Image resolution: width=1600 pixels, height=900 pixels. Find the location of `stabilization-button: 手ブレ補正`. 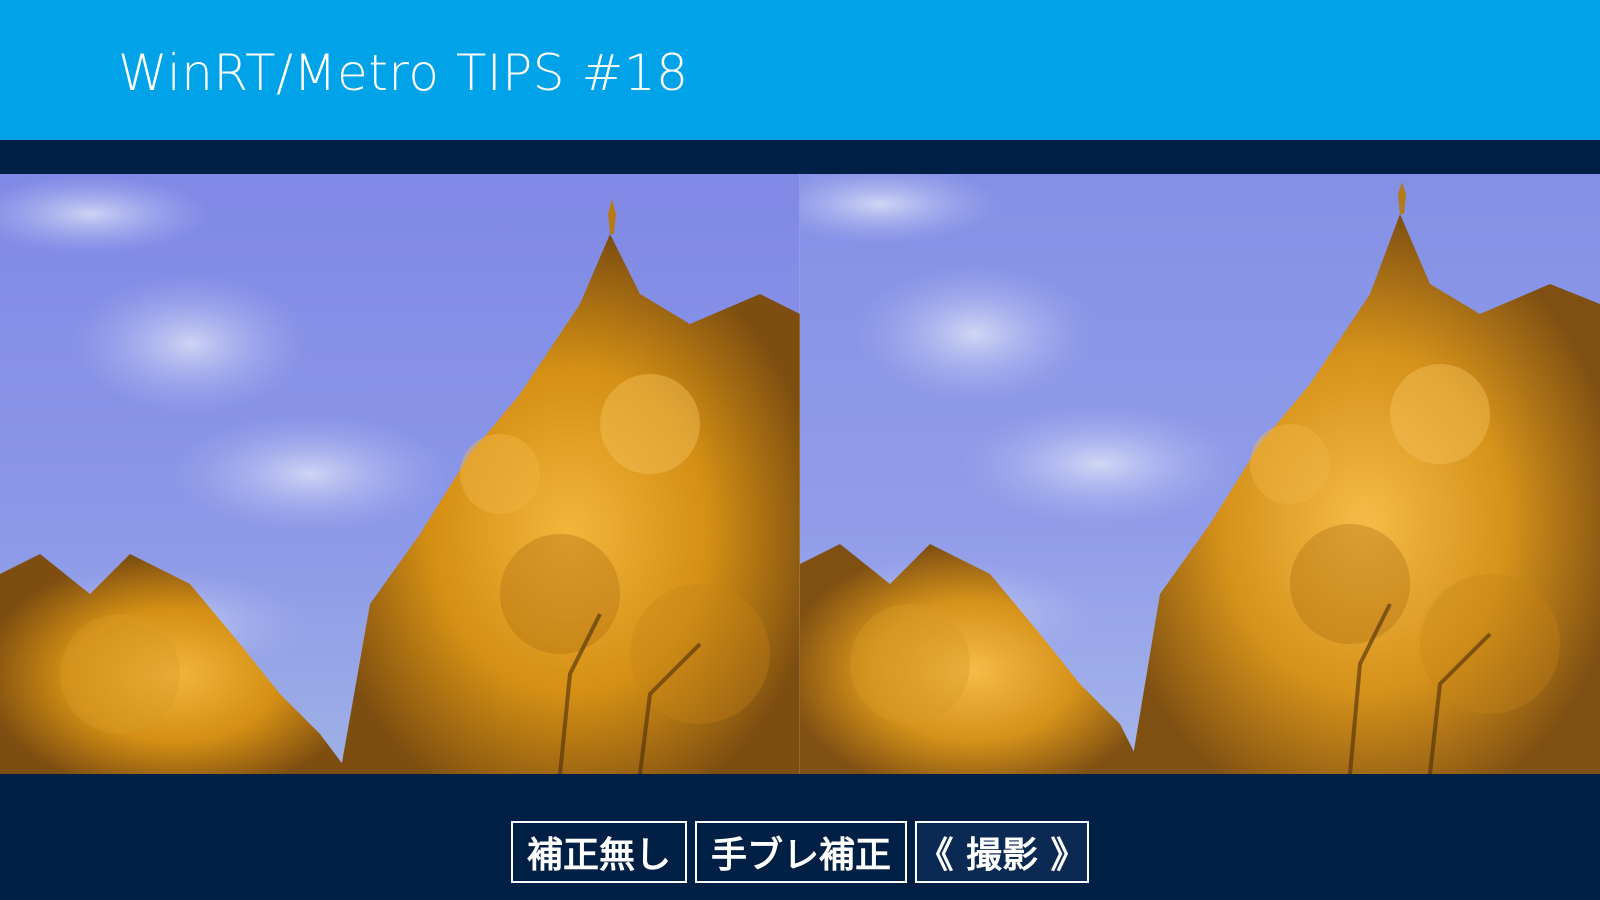

stabilization-button: 手ブレ補正 is located at coordinates (801, 852).